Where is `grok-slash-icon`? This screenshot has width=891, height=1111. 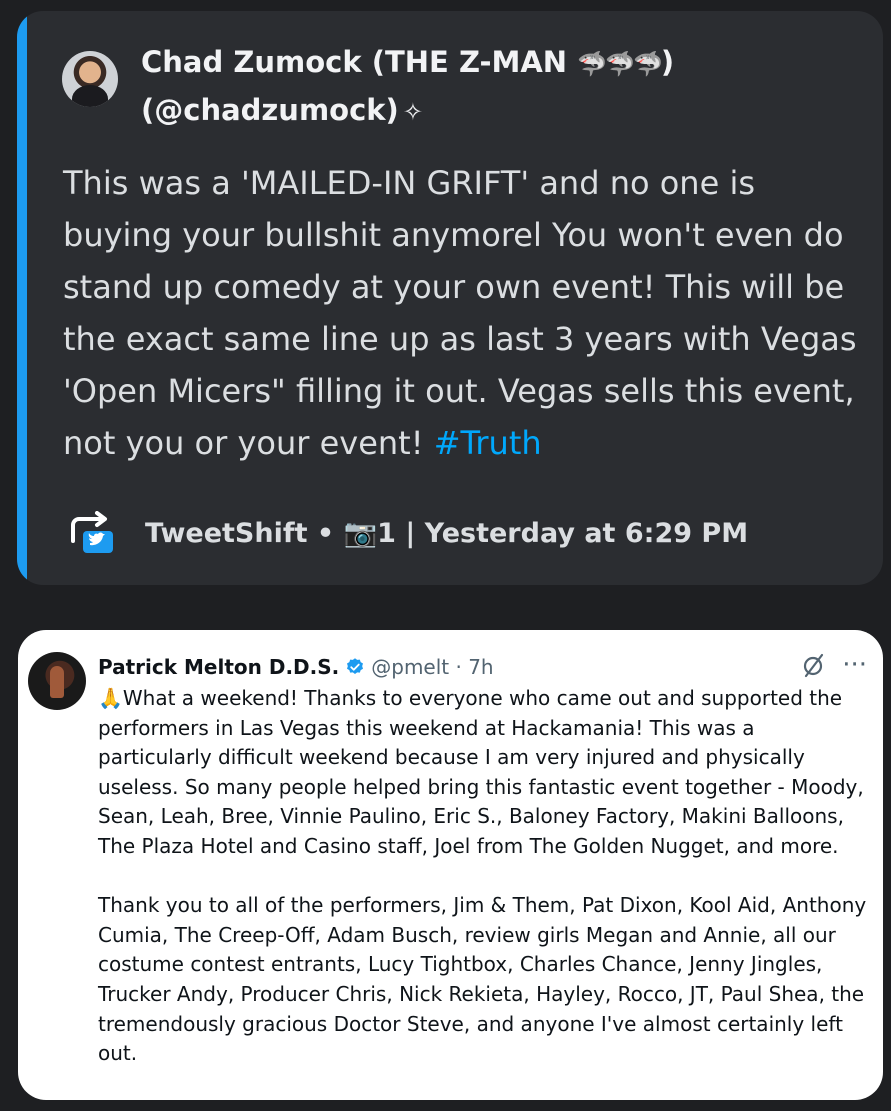
grok-slash-icon is located at coordinates (814, 665).